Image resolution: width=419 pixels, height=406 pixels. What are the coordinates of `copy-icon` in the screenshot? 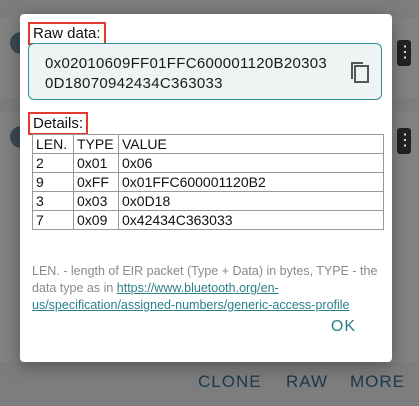 It's located at (360, 73).